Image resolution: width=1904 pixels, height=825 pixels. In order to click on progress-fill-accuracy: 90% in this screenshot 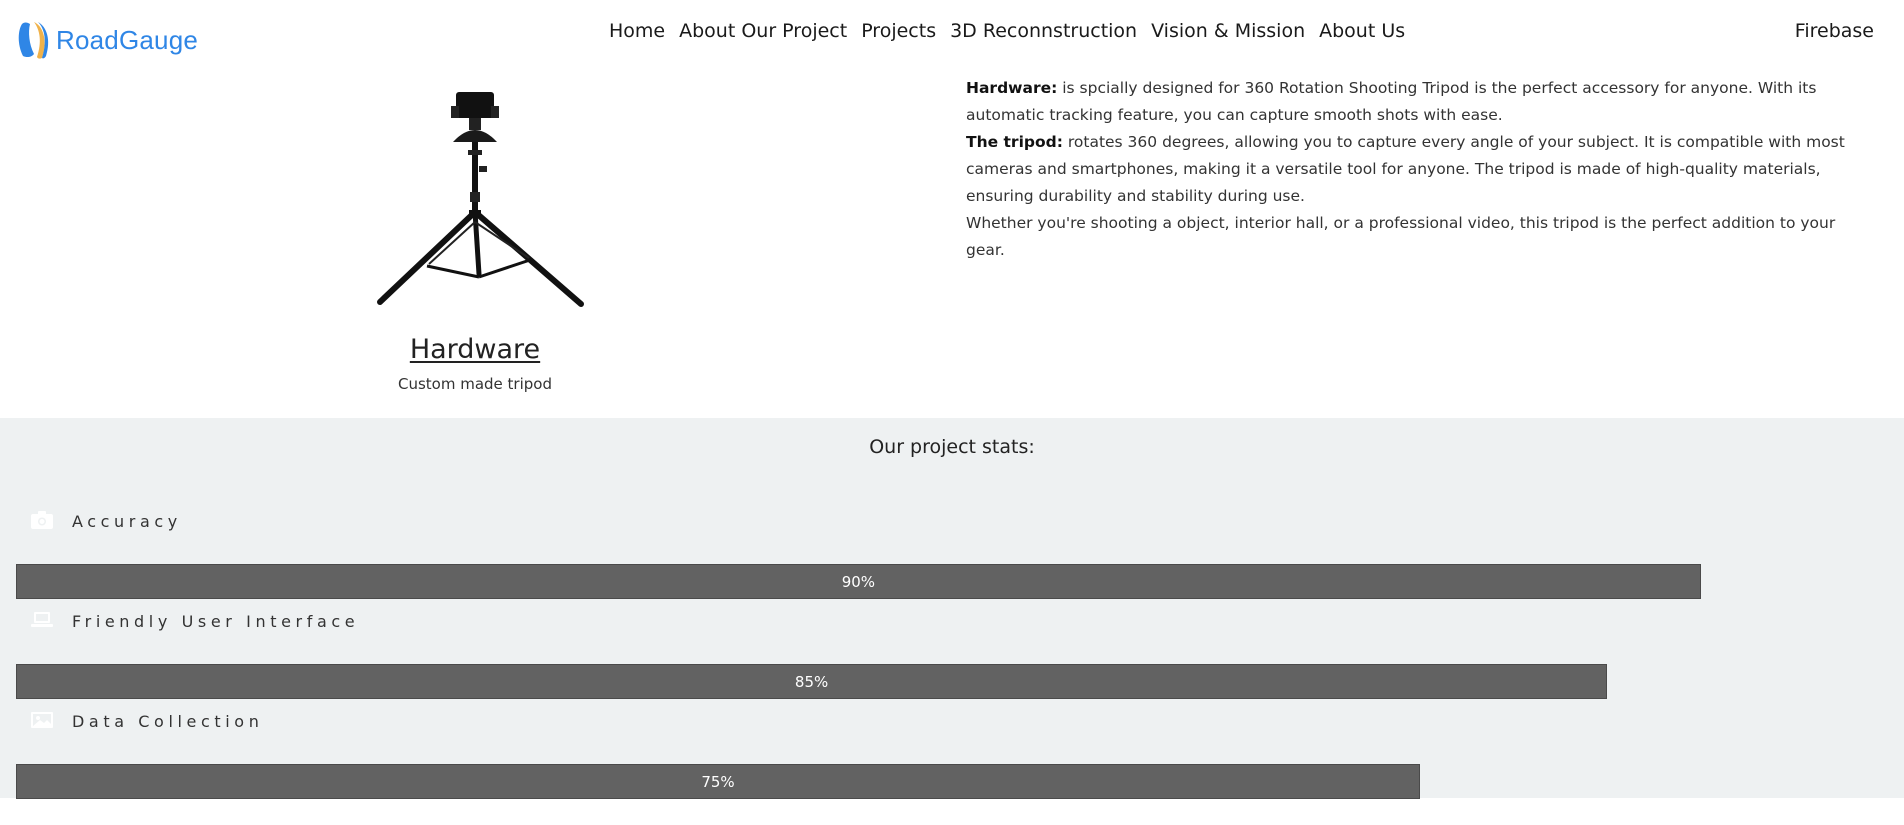, I will do `click(858, 581)`.